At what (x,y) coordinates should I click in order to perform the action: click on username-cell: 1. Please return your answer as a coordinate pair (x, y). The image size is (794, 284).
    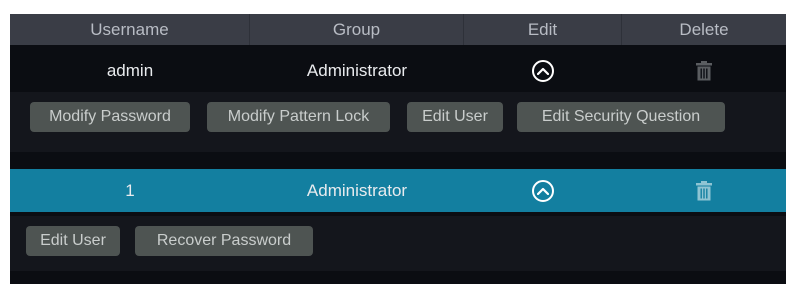
    Looking at the image, I should click on (130, 190).